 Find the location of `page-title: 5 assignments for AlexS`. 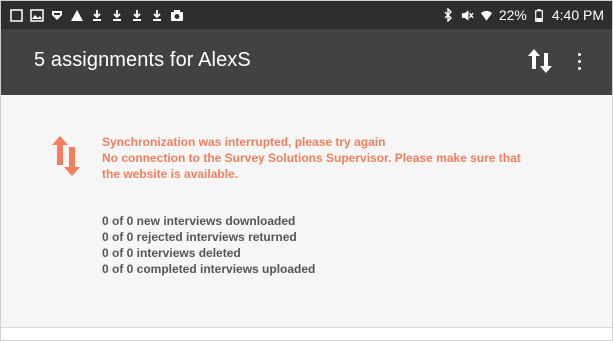

page-title: 5 assignments for AlexS is located at coordinates (142, 60).